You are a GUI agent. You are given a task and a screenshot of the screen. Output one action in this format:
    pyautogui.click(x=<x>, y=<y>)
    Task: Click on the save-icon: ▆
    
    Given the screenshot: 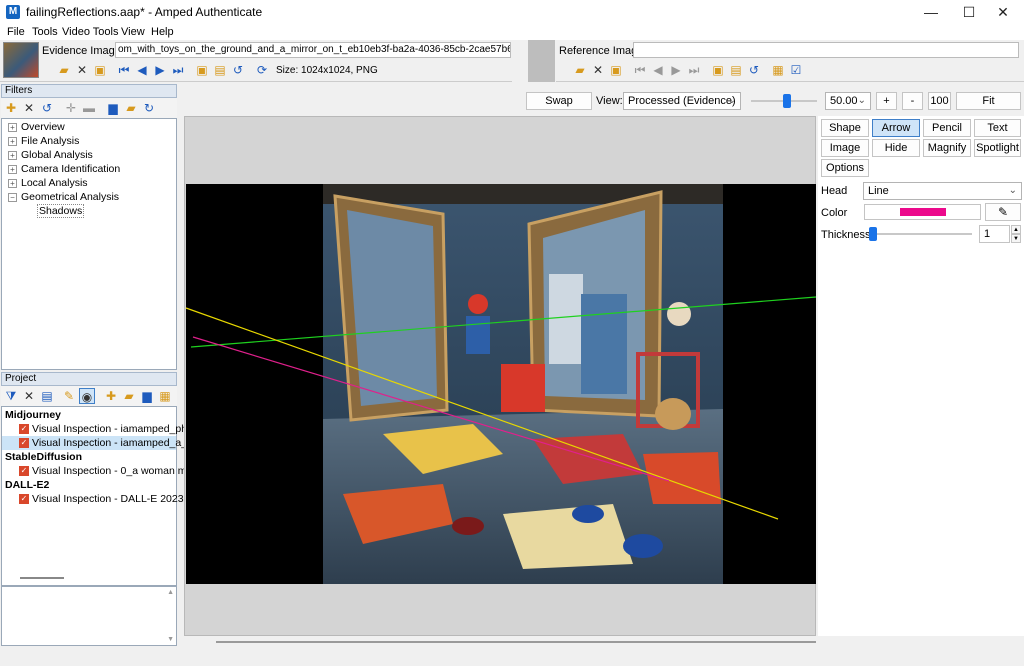 What is the action you would take?
    pyautogui.click(x=113, y=108)
    